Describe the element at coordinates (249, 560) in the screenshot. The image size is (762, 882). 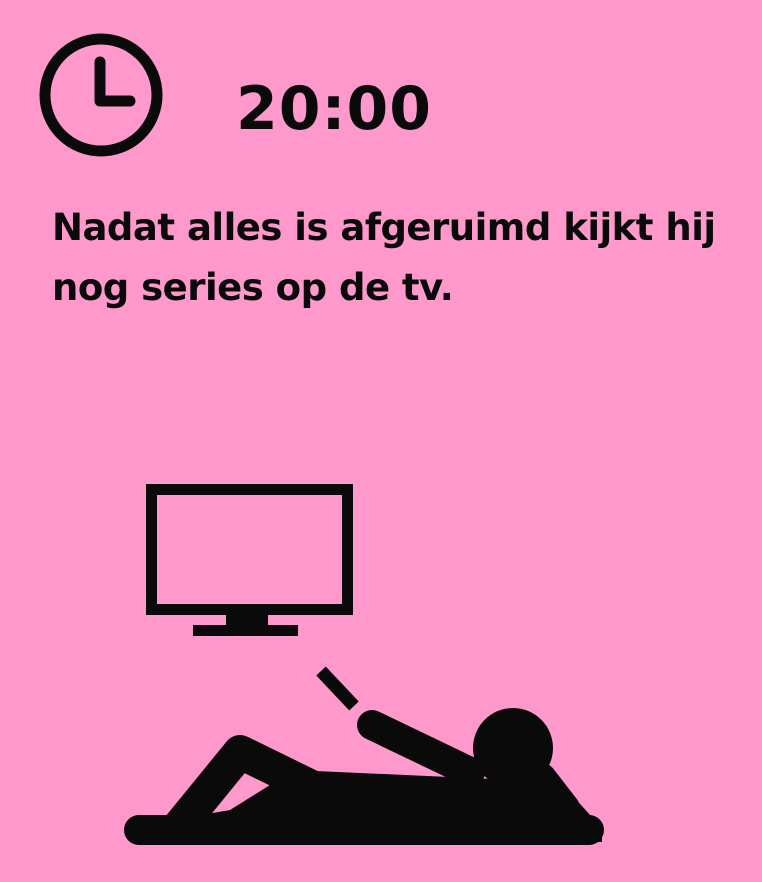
I see `tv-icon` at that location.